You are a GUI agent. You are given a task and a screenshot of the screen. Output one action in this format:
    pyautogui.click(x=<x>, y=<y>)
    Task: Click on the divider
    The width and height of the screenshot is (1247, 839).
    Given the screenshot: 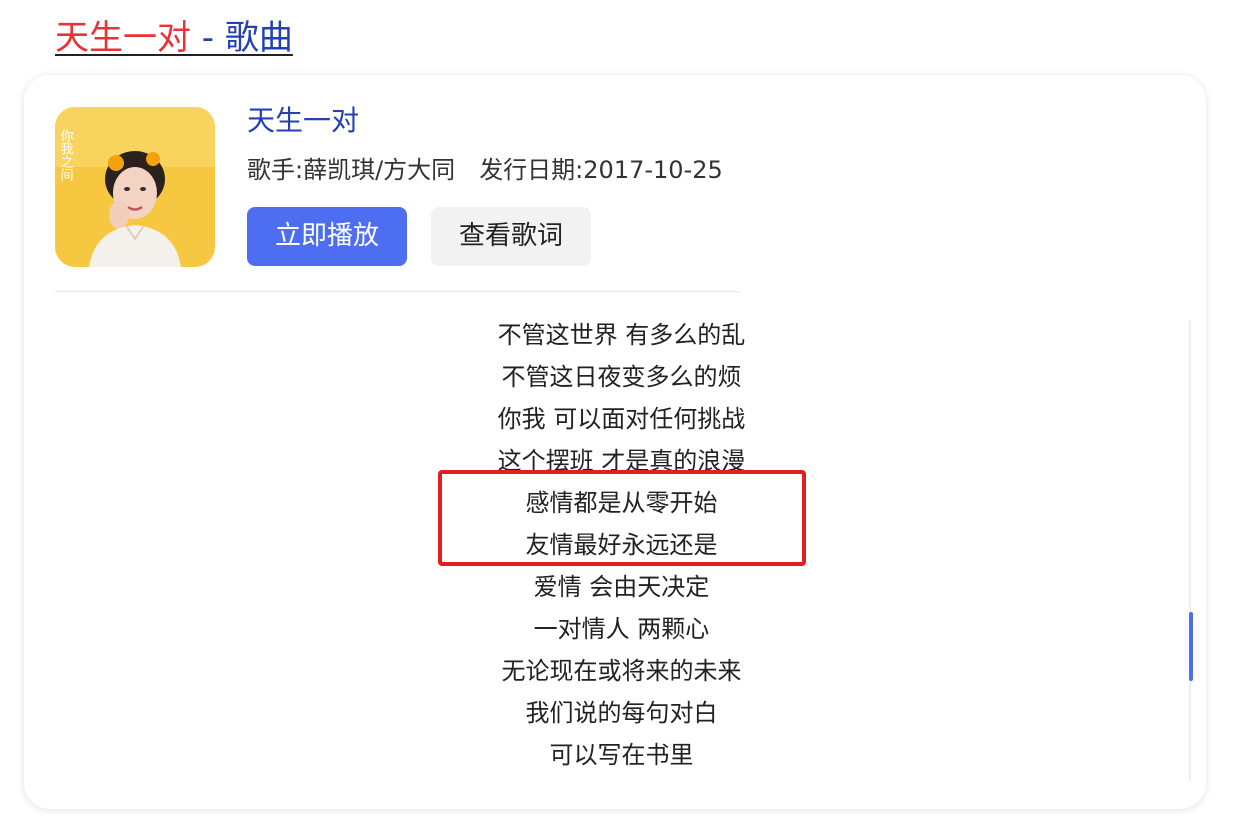 What is the action you would take?
    pyautogui.click(x=397, y=291)
    